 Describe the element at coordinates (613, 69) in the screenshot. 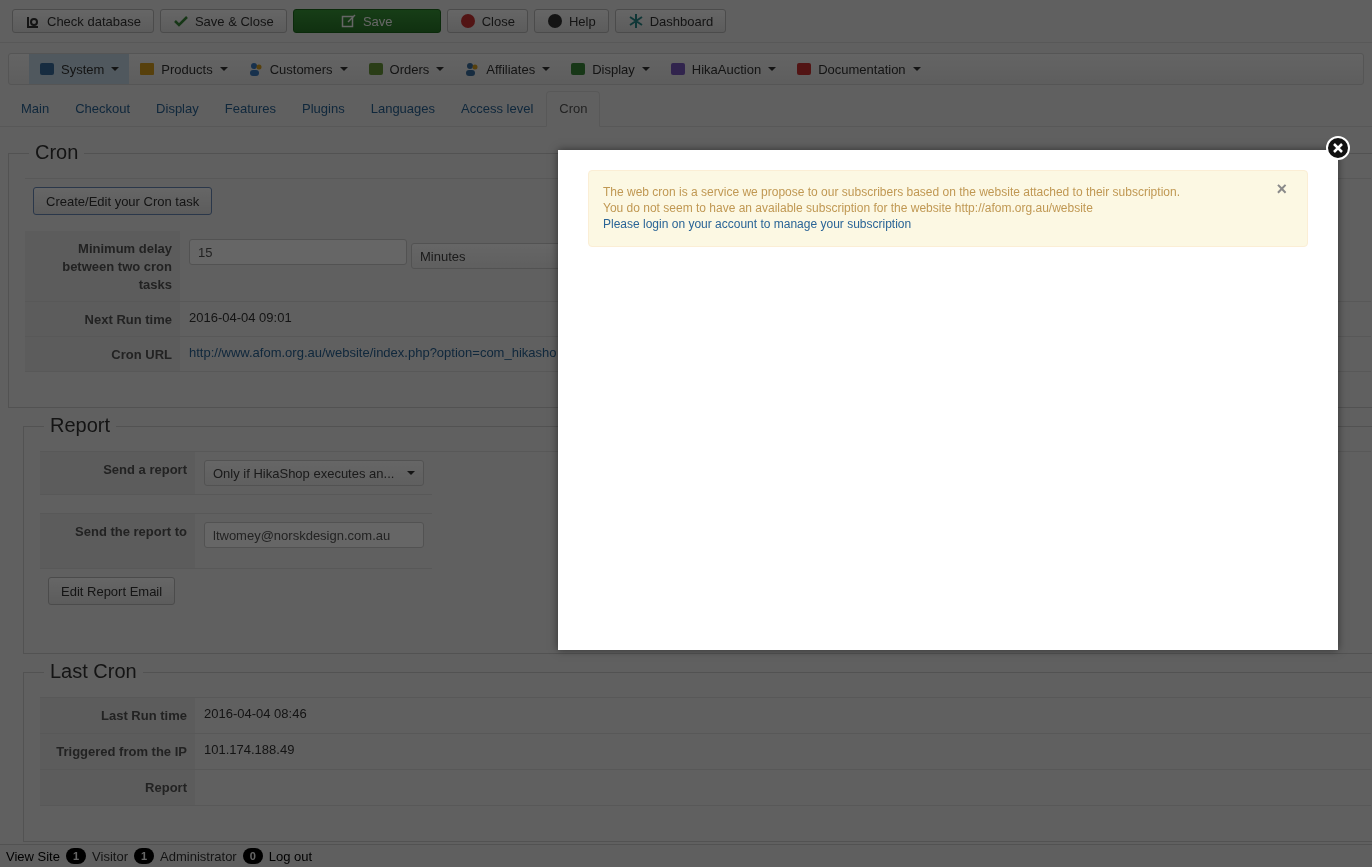

I see `menu-label: Display` at that location.